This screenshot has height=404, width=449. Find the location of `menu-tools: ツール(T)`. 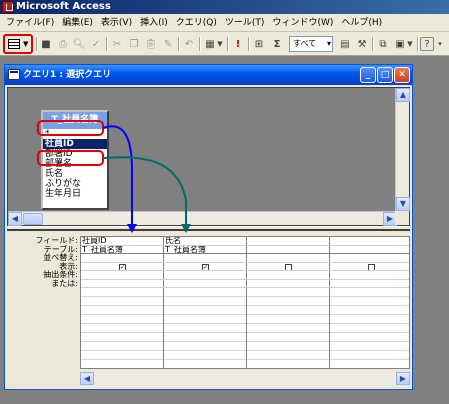

menu-tools: ツール(T) is located at coordinates (245, 23).